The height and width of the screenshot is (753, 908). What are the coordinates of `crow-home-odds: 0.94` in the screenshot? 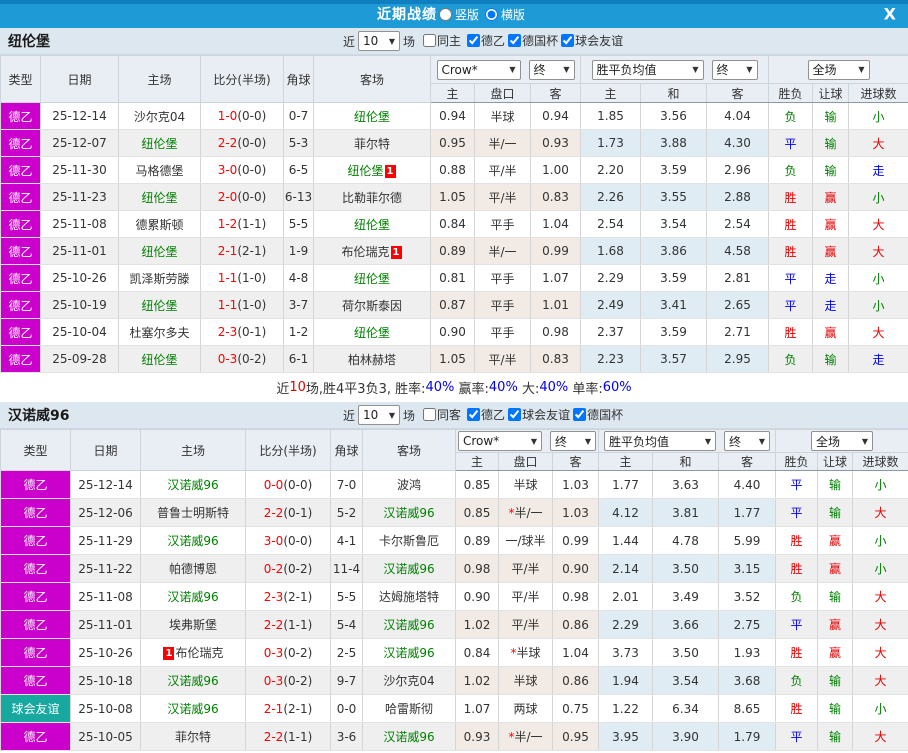 It's located at (452, 116).